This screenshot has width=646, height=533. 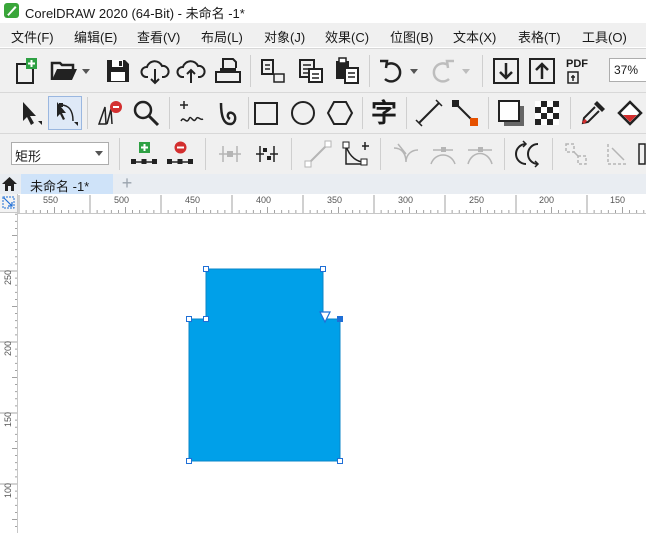 I want to click on rectangle-tool, so click(x=266, y=113).